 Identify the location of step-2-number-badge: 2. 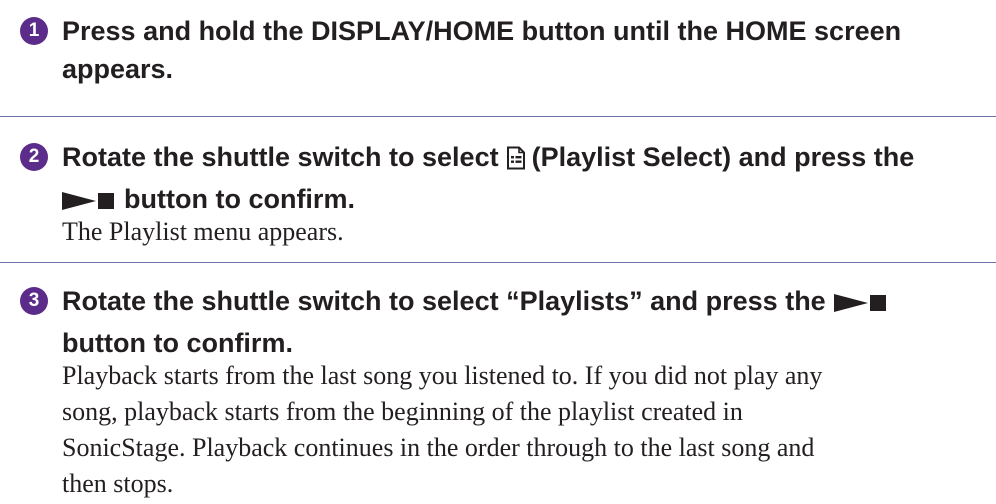
(34, 157).